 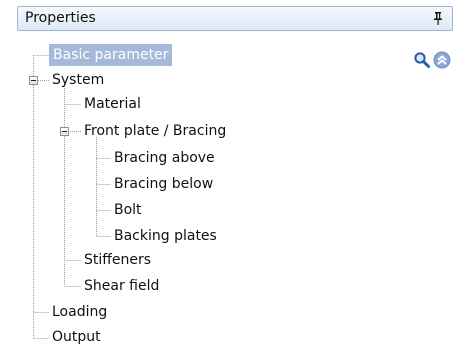 What do you see at coordinates (79, 312) in the screenshot?
I see `tree-item-loading: Loading` at bounding box center [79, 312].